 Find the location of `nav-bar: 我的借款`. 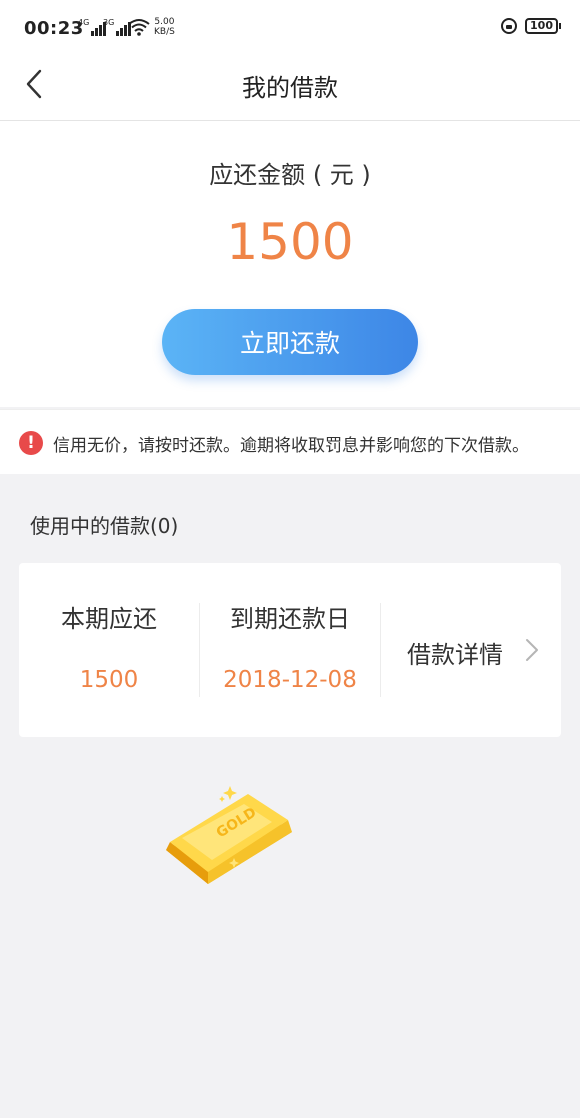

nav-bar: 我的借款 is located at coordinates (290, 88).